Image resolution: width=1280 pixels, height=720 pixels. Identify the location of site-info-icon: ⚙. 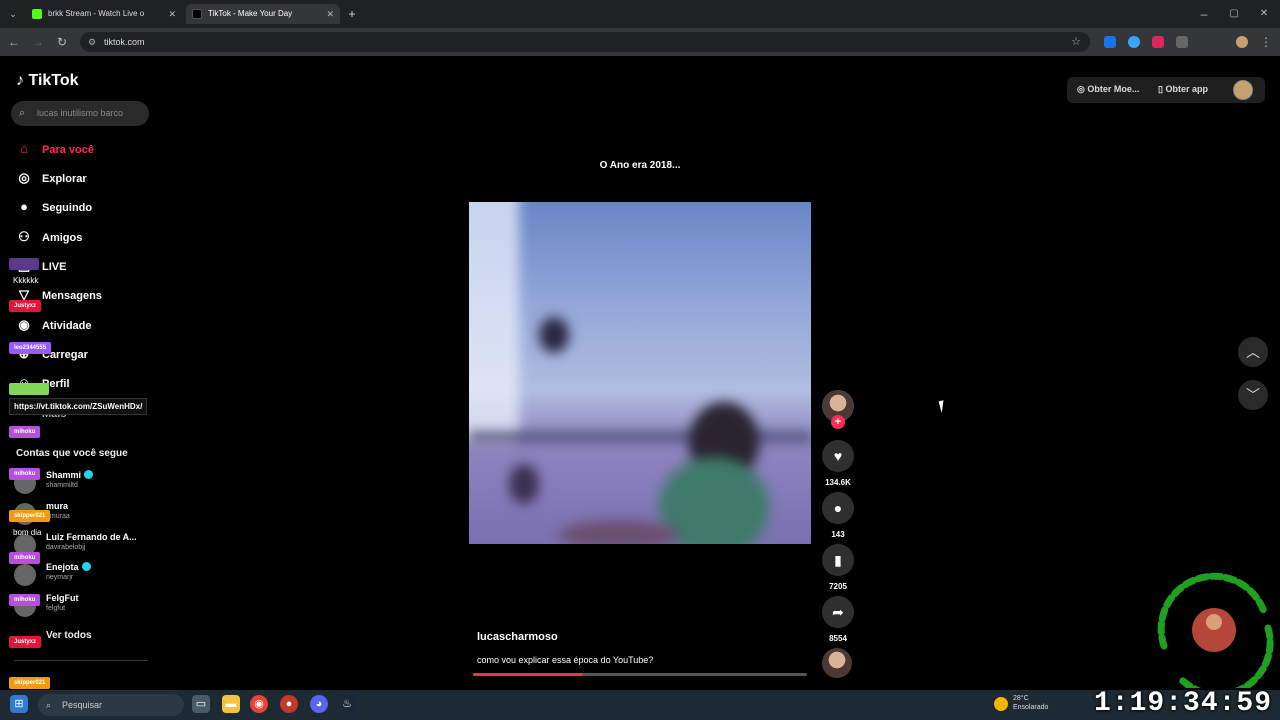
(92, 42).